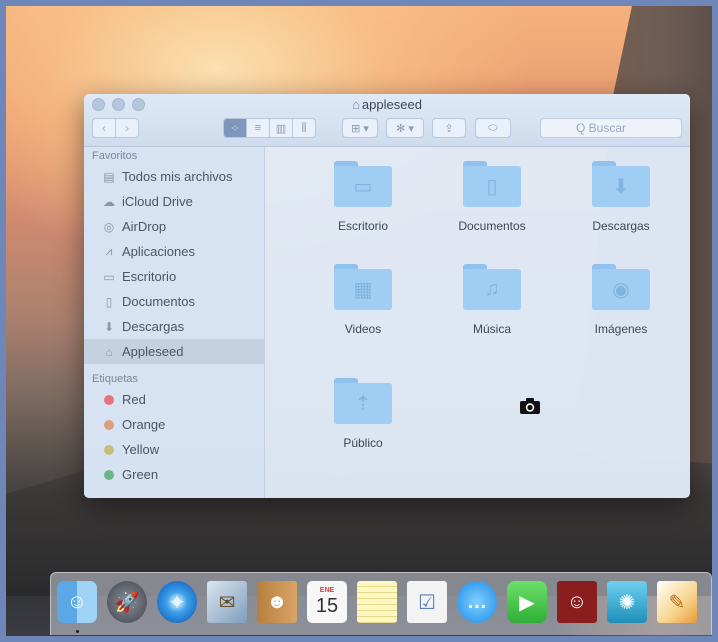  I want to click on all-files-icon: ▤, so click(109, 176).